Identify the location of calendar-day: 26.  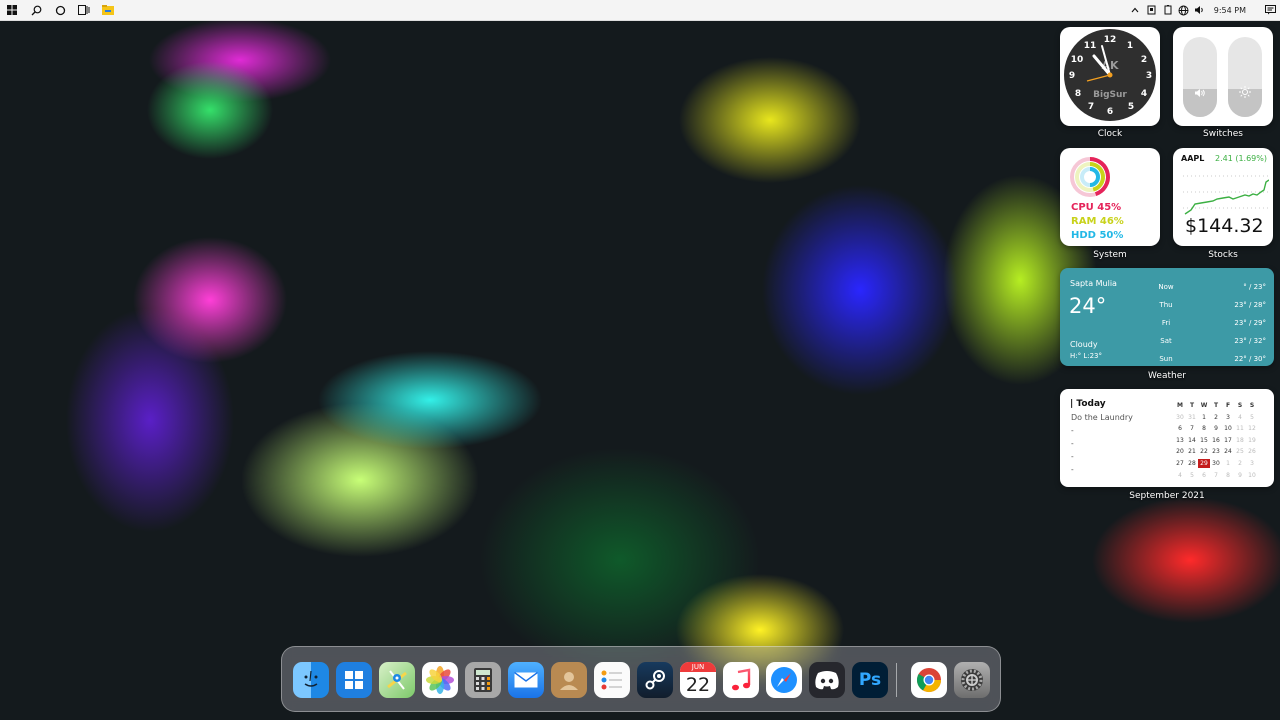
(1252, 451).